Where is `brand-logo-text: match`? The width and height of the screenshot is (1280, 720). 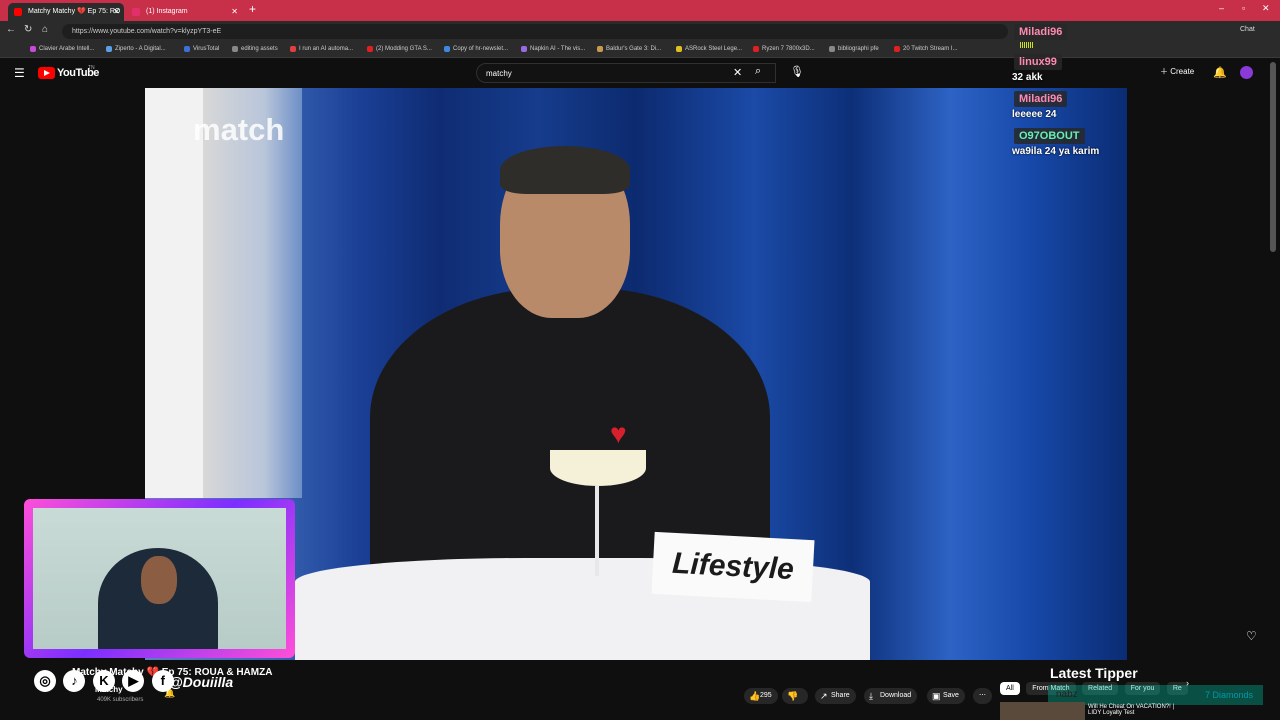 brand-logo-text: match is located at coordinates (239, 129).